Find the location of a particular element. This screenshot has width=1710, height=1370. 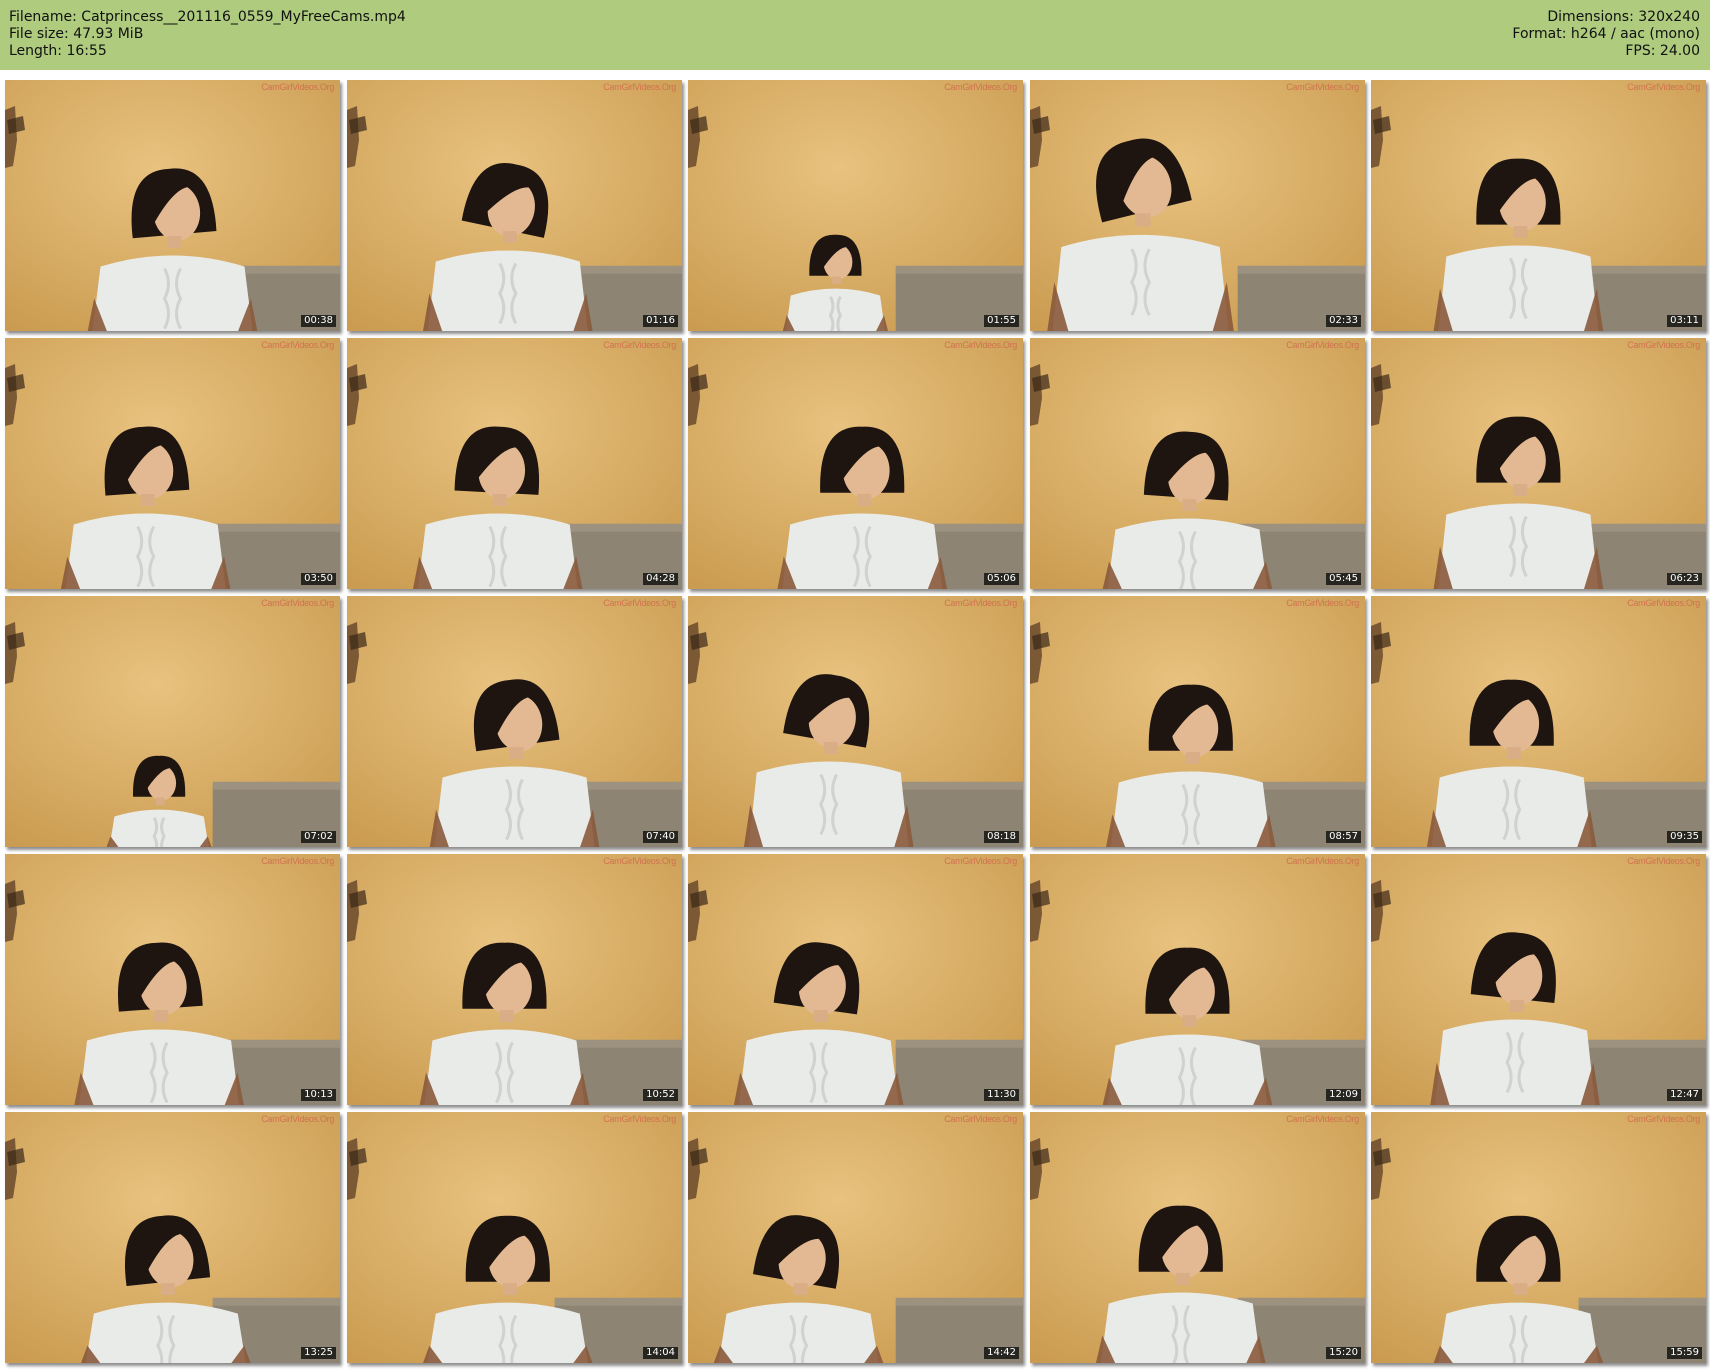

timestamp-label: 13:25 is located at coordinates (318, 1353).